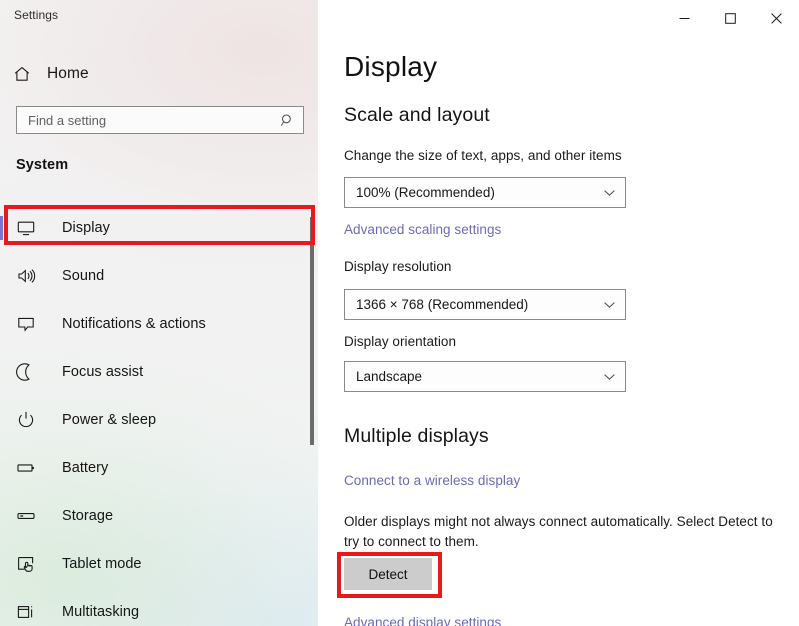  I want to click on sidebar-item-label: Storage, so click(88, 516).